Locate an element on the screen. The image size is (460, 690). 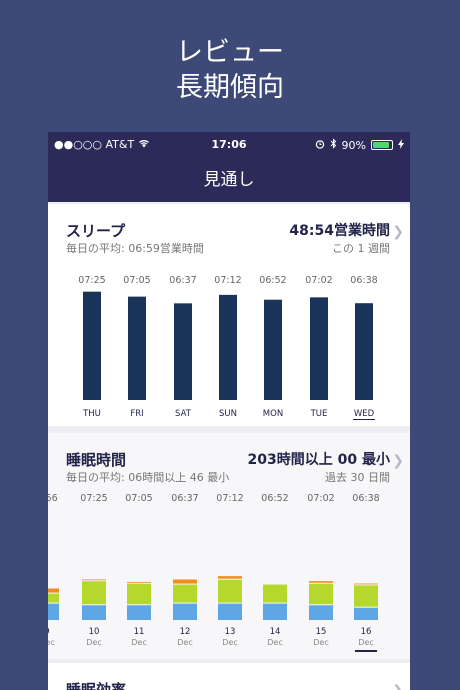
bar-date-label: 15 is located at coordinates (321, 632).